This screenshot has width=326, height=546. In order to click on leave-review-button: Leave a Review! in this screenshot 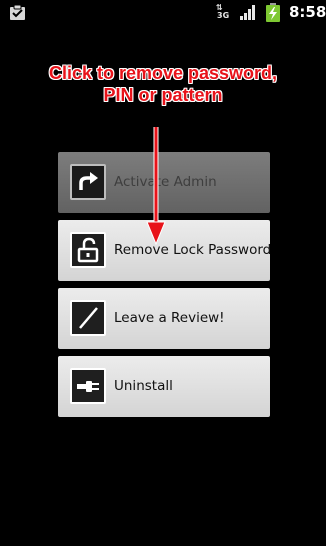, I will do `click(164, 318)`.